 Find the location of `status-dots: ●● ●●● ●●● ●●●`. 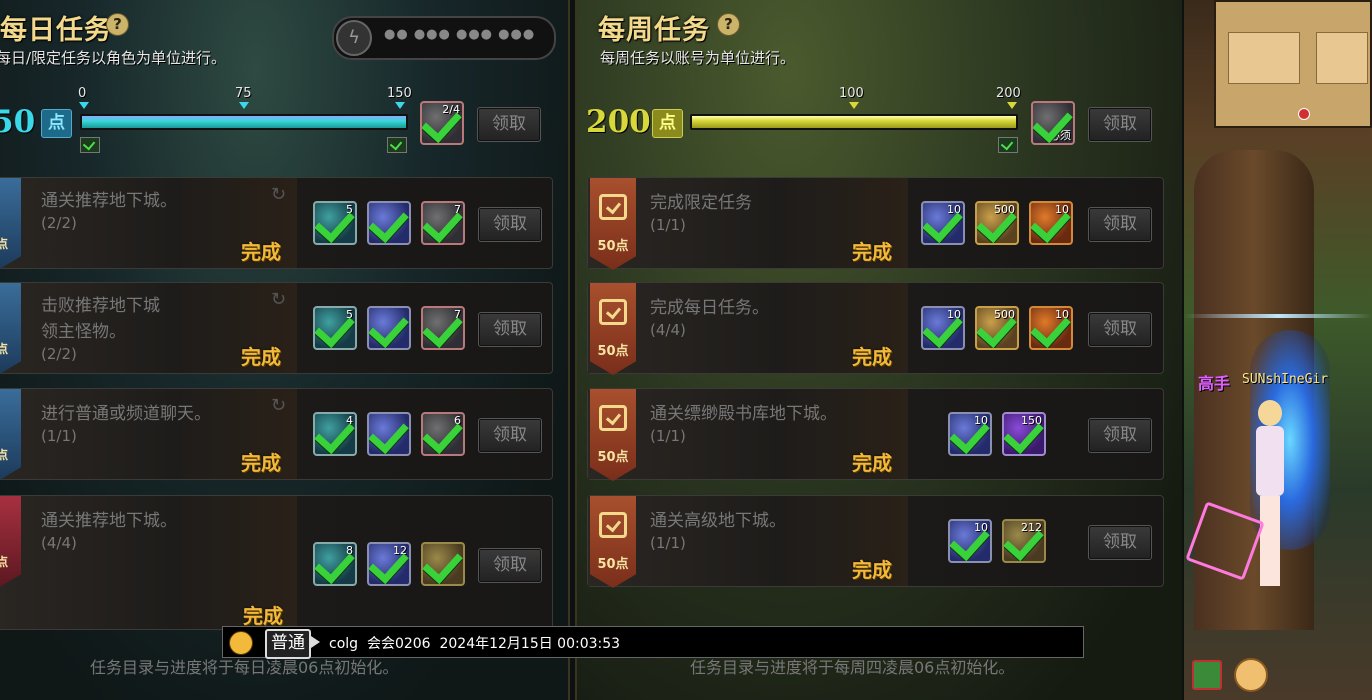

status-dots: ●● ●●● ●●● ●●● is located at coordinates (460, 34).